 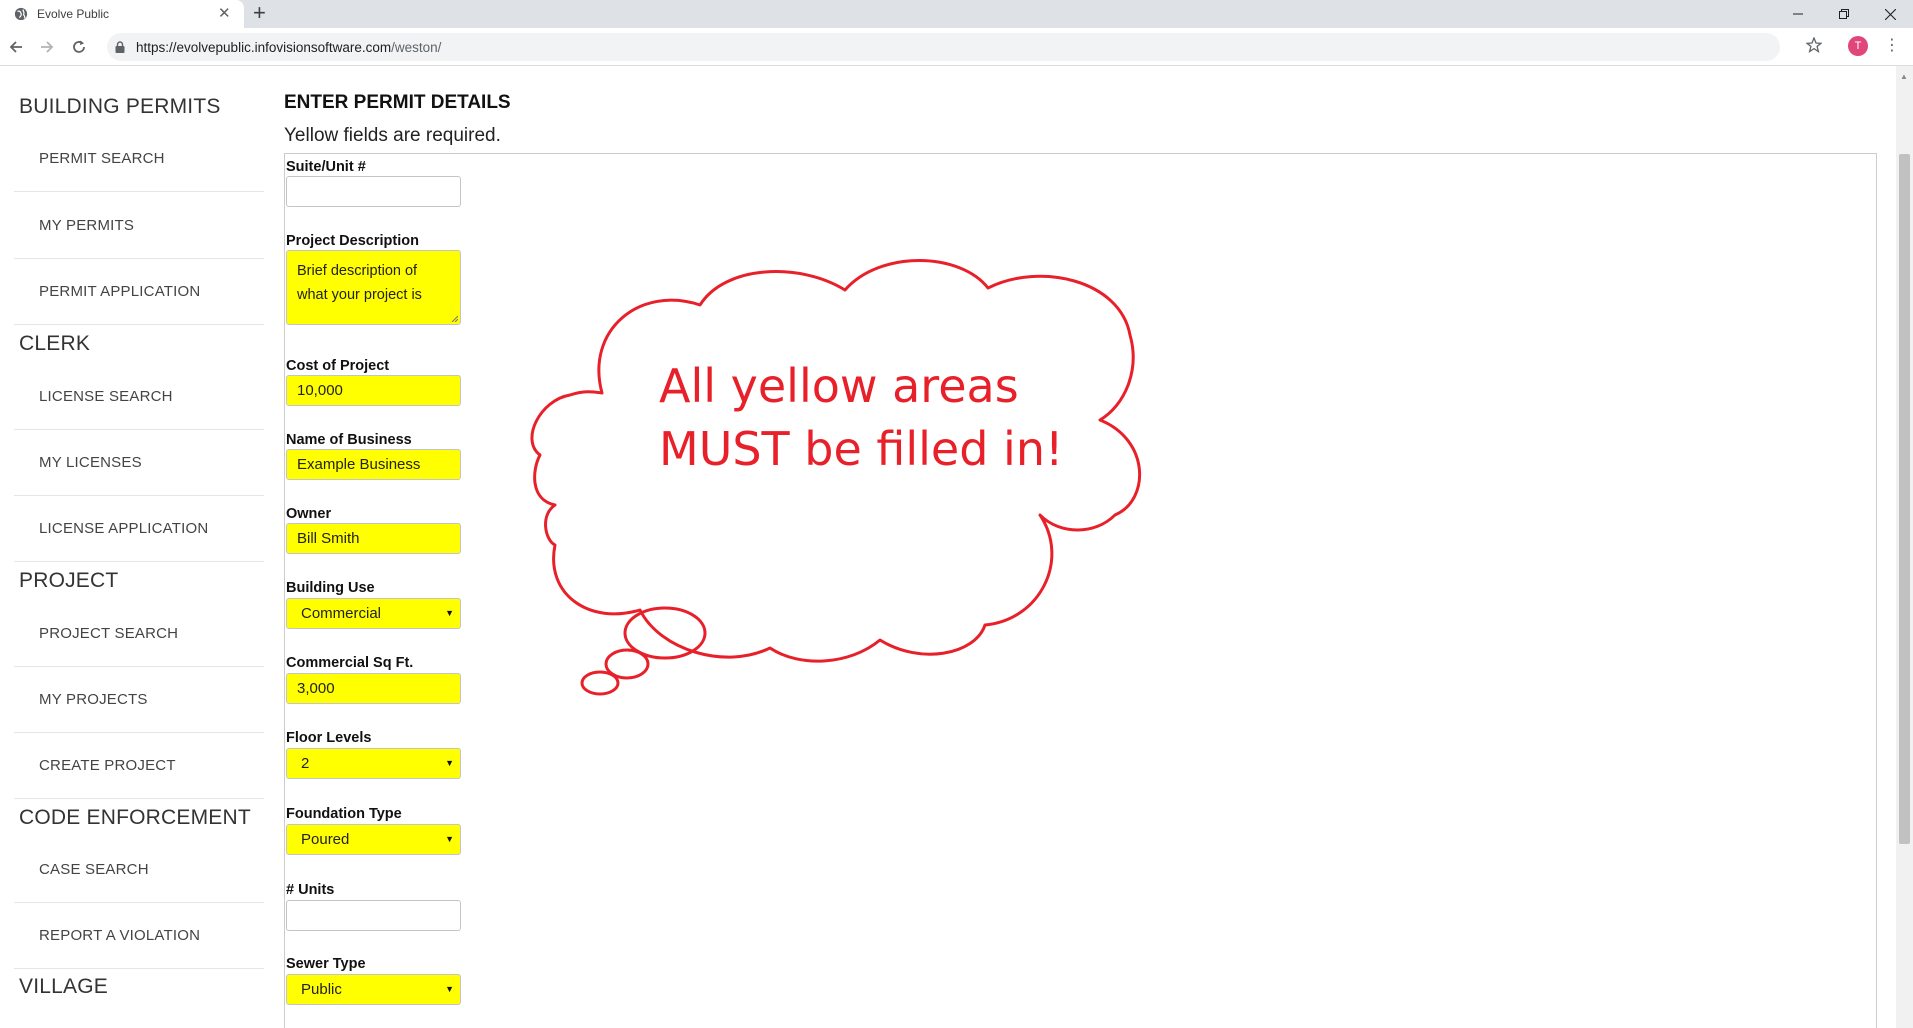 What do you see at coordinates (454, 318) in the screenshot?
I see `resize-grip-icon` at bounding box center [454, 318].